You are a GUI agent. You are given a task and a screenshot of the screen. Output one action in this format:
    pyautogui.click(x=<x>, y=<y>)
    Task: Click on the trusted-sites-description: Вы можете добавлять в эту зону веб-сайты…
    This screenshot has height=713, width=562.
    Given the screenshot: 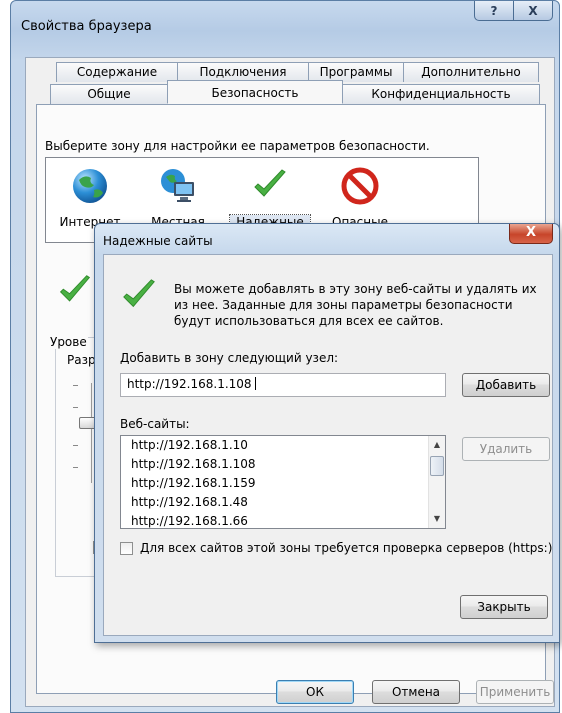 What is the action you would take?
    pyautogui.click(x=355, y=305)
    